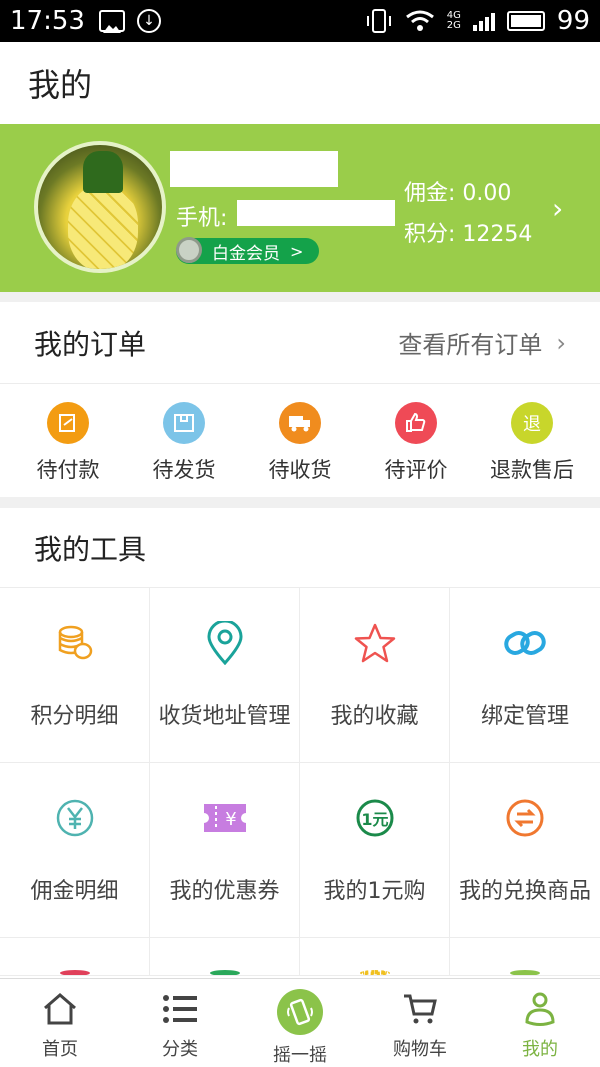  I want to click on network-4g-icon: 4G 2G, so click(453, 20).